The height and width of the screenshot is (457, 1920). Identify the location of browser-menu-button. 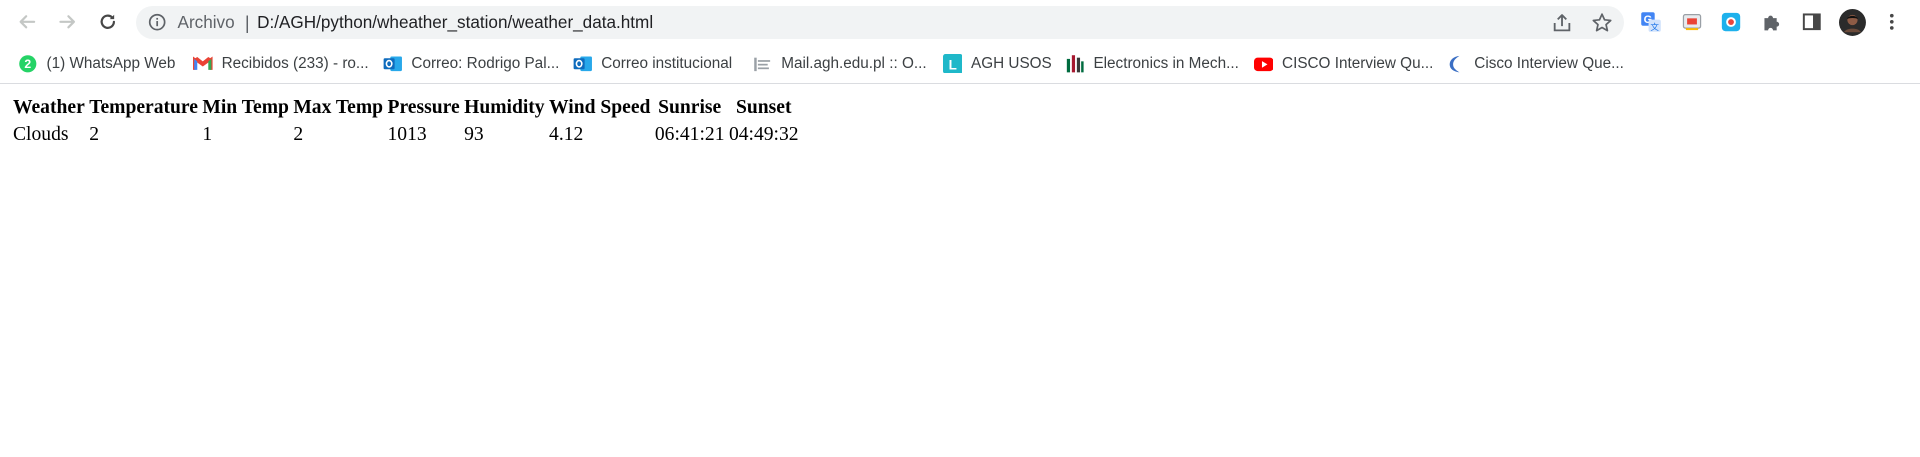
(1892, 22).